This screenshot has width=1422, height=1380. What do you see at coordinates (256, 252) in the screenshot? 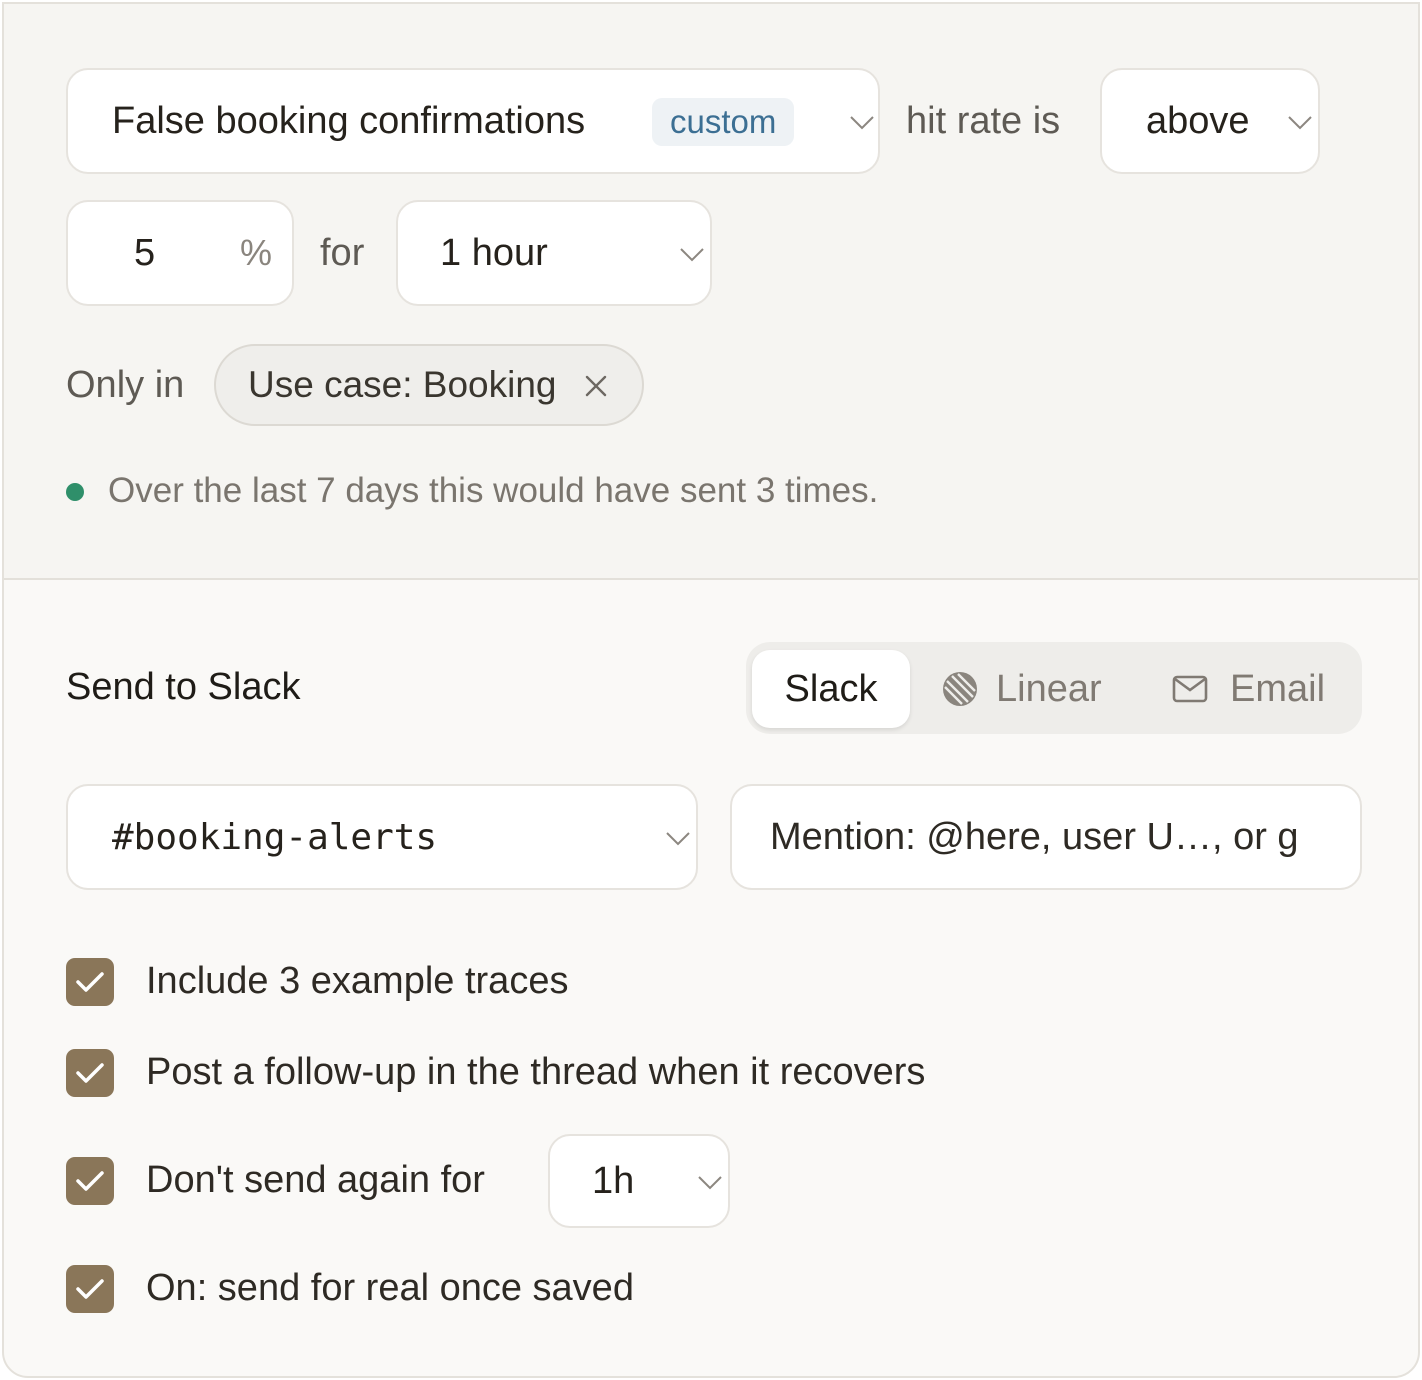
I see `percent-unit: %` at bounding box center [256, 252].